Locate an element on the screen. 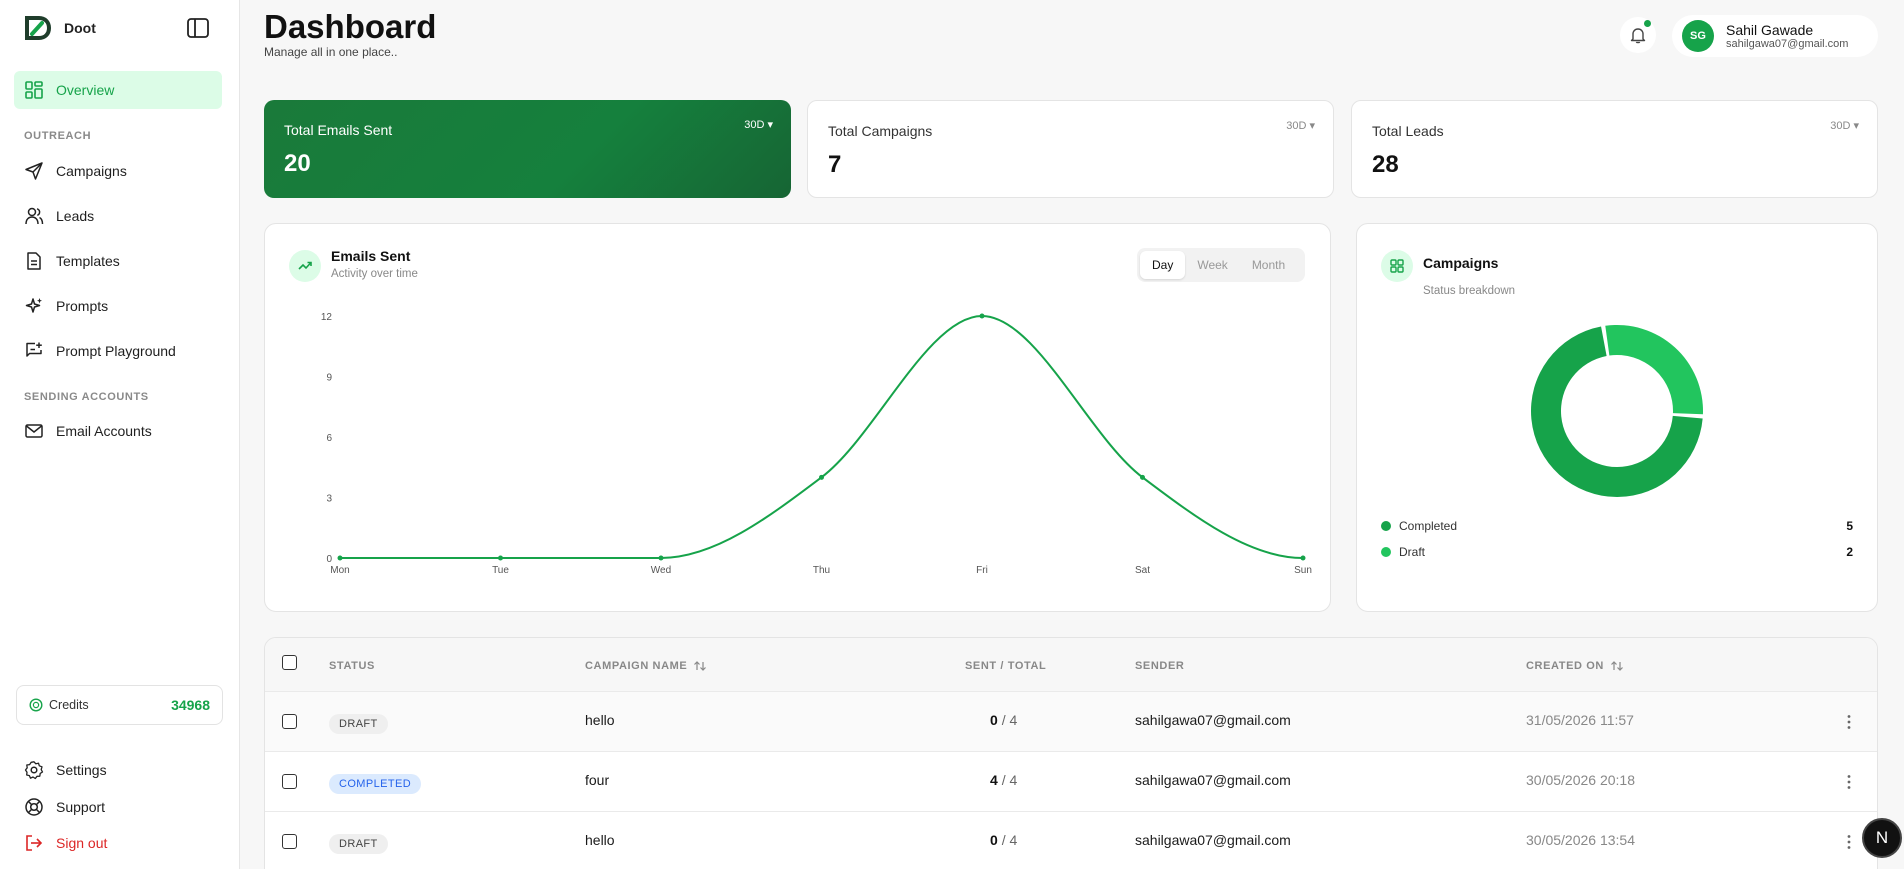  column-label: STATUS is located at coordinates (352, 666).